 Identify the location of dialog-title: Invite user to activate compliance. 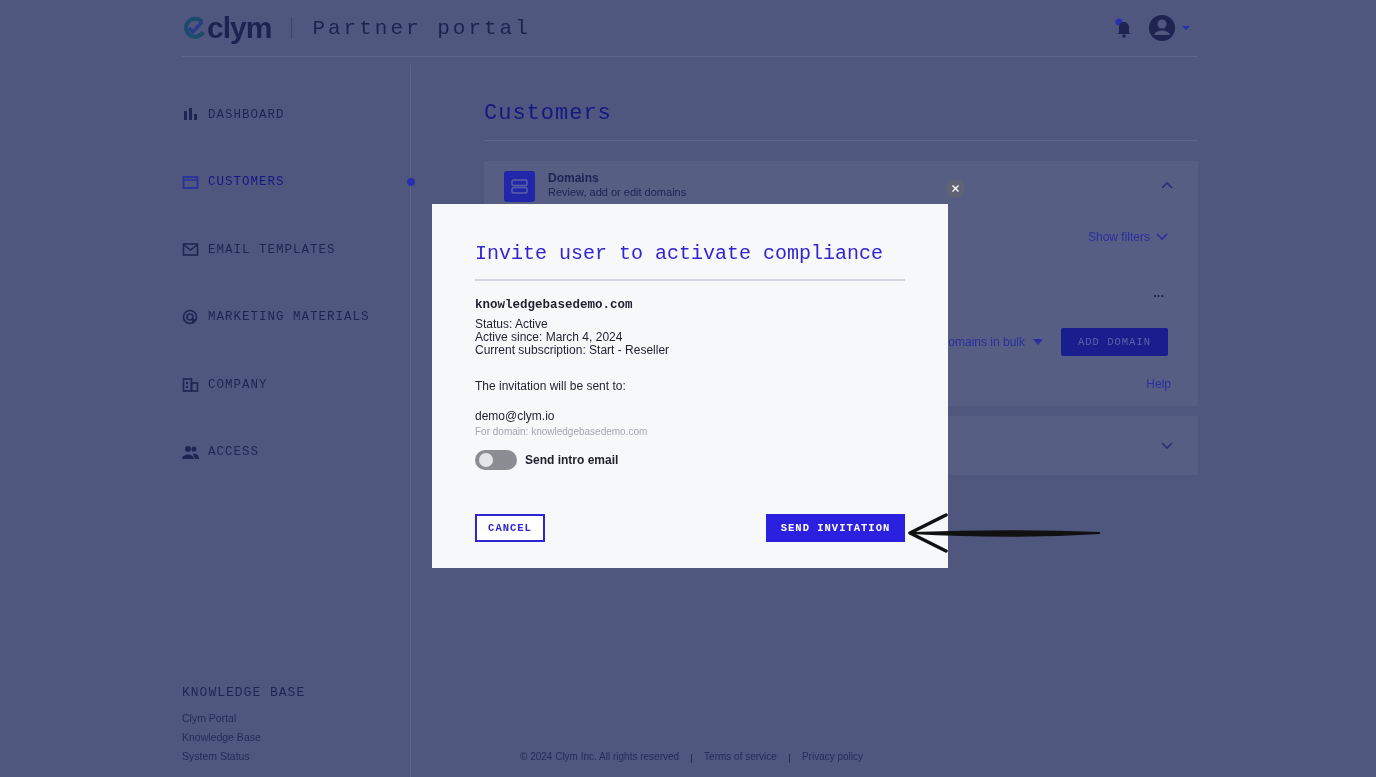
(690, 261).